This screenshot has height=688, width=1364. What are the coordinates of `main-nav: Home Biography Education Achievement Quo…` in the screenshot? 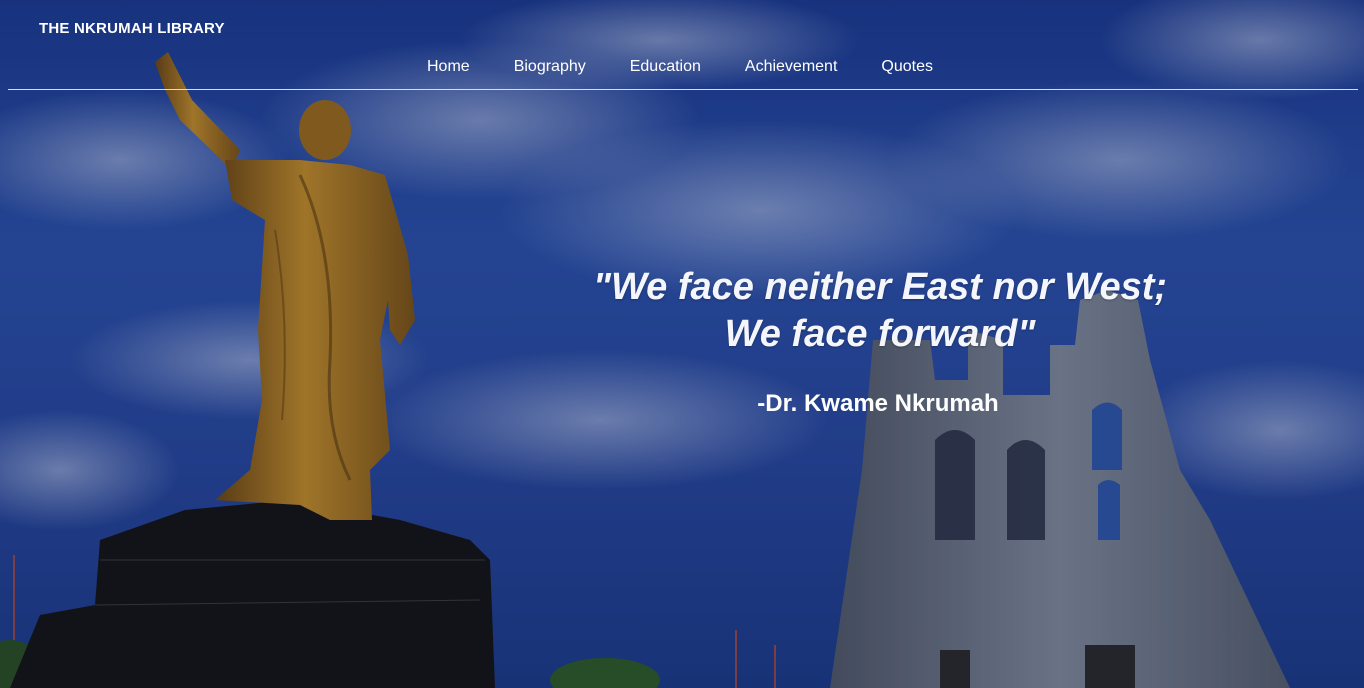 It's located at (682, 67).